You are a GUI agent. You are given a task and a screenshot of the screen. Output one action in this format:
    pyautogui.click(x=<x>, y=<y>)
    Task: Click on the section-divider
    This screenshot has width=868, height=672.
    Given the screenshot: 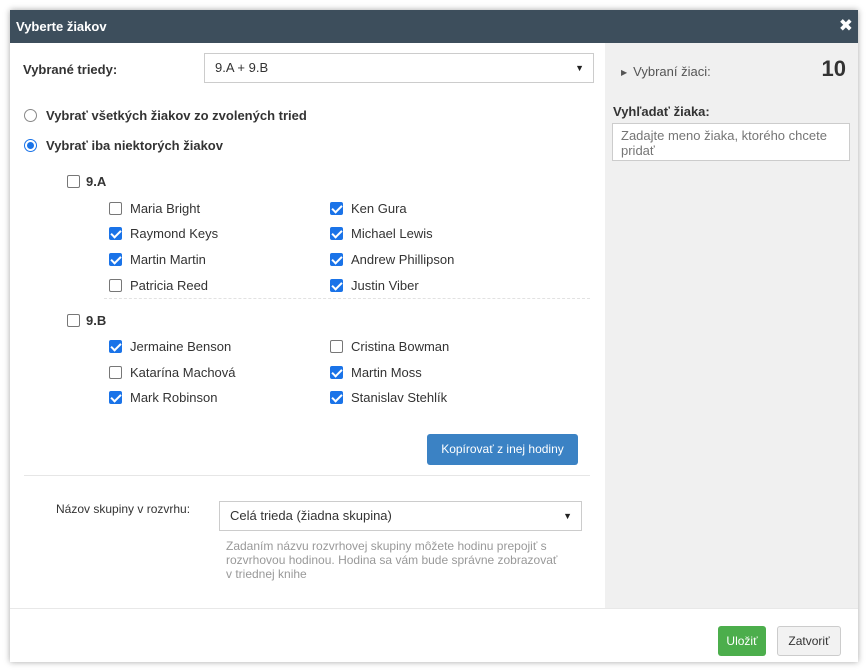 What is the action you would take?
    pyautogui.click(x=307, y=475)
    